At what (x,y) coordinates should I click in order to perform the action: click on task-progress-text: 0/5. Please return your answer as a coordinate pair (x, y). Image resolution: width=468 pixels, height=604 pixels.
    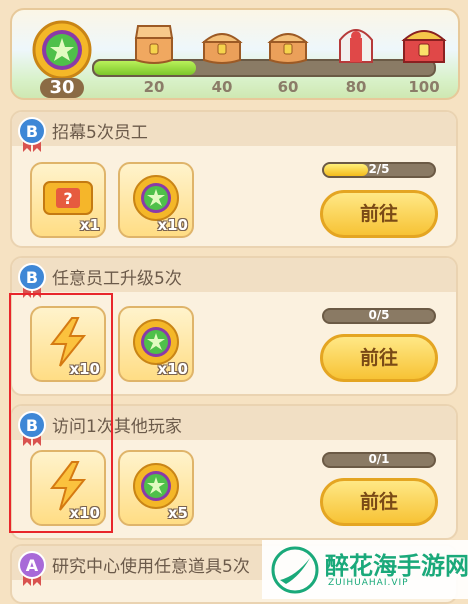
    Looking at the image, I should click on (379, 315).